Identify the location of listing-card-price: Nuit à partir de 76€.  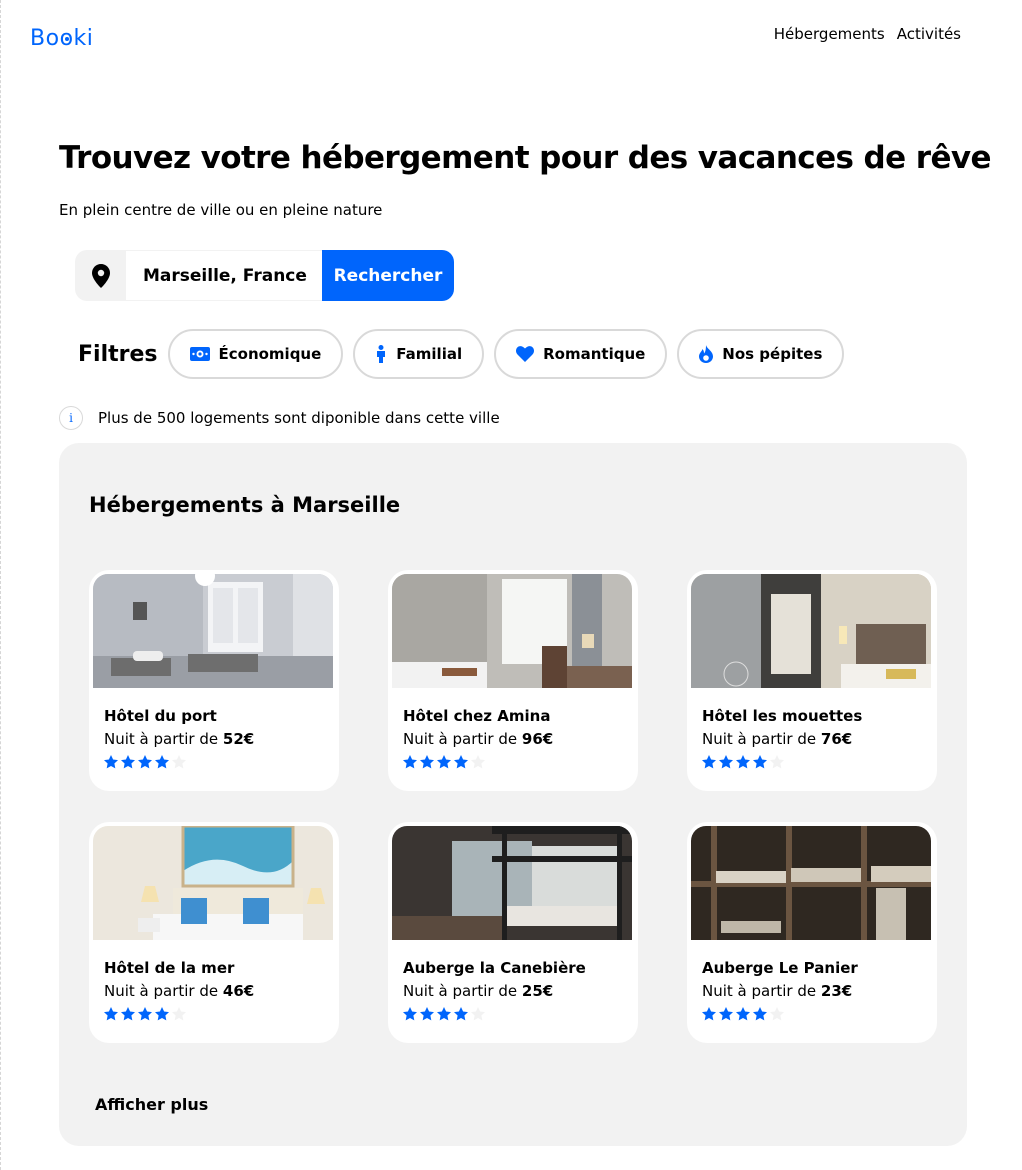
(777, 739).